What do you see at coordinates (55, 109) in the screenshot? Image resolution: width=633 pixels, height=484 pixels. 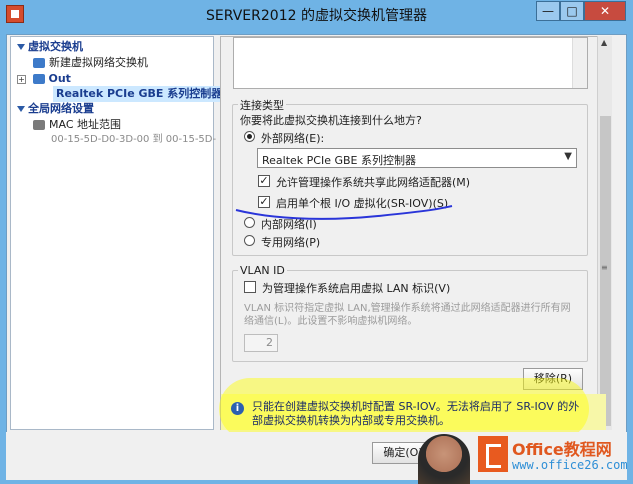 I see `tree-header-global-settings: 全局网络设置` at bounding box center [55, 109].